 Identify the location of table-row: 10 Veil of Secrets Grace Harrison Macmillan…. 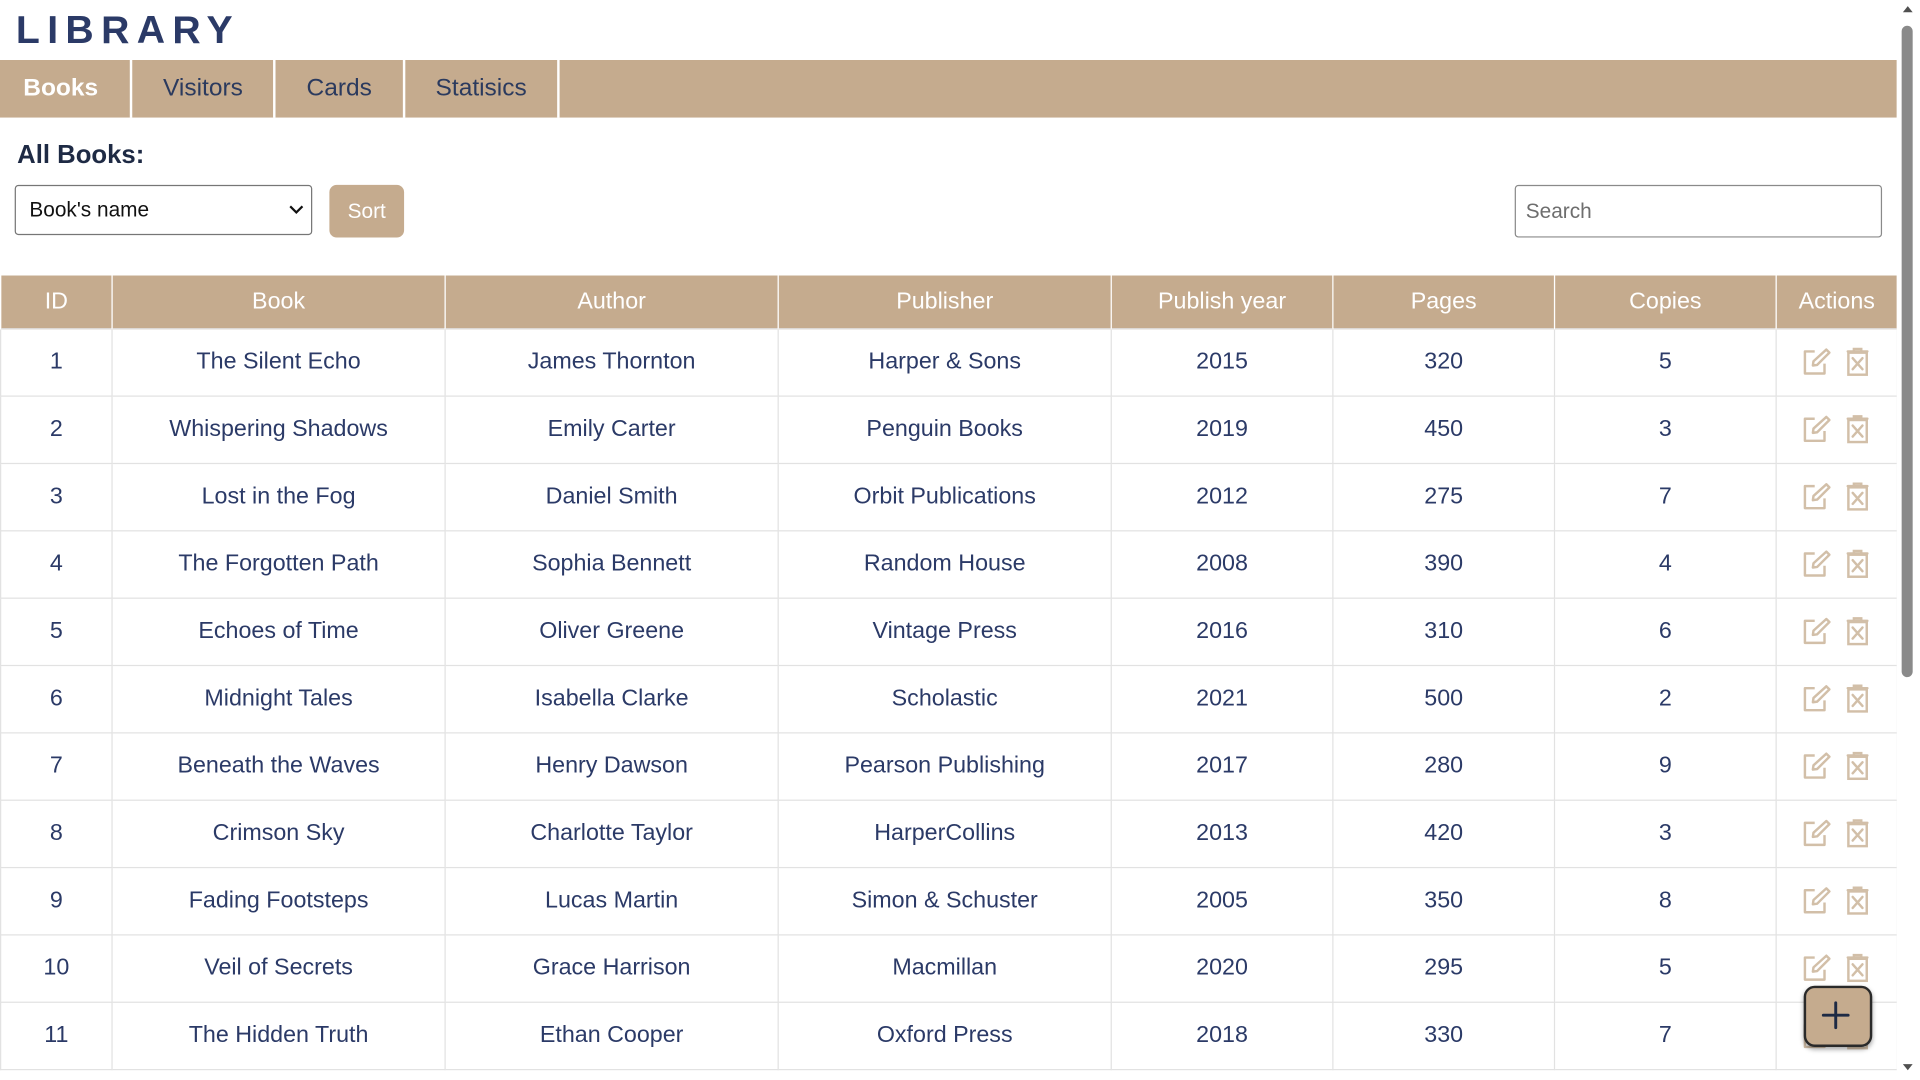
(949, 968).